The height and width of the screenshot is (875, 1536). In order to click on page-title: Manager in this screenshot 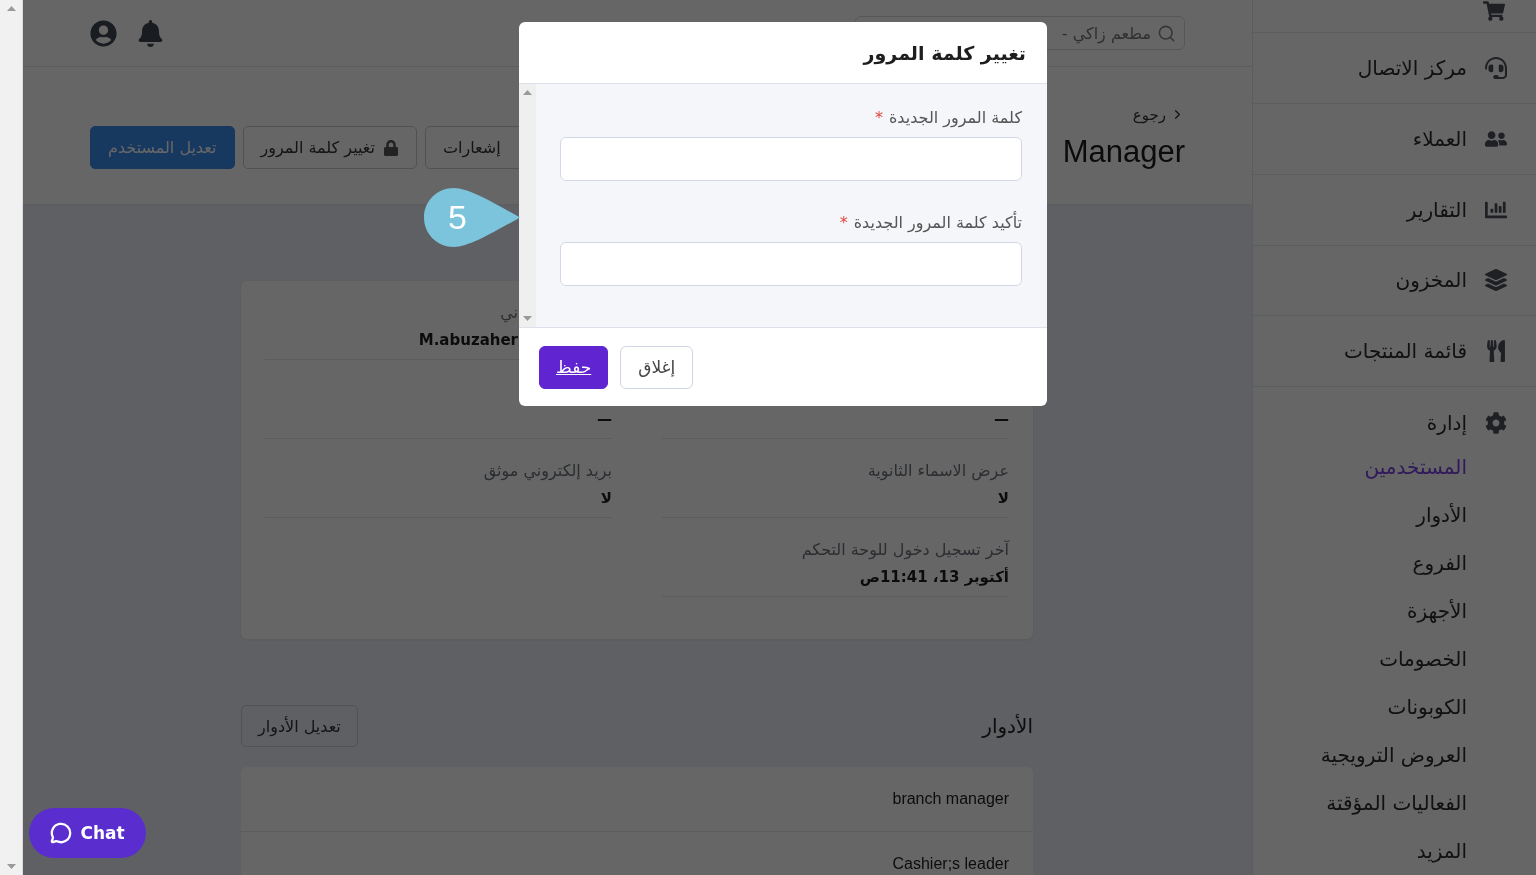, I will do `click(1123, 151)`.